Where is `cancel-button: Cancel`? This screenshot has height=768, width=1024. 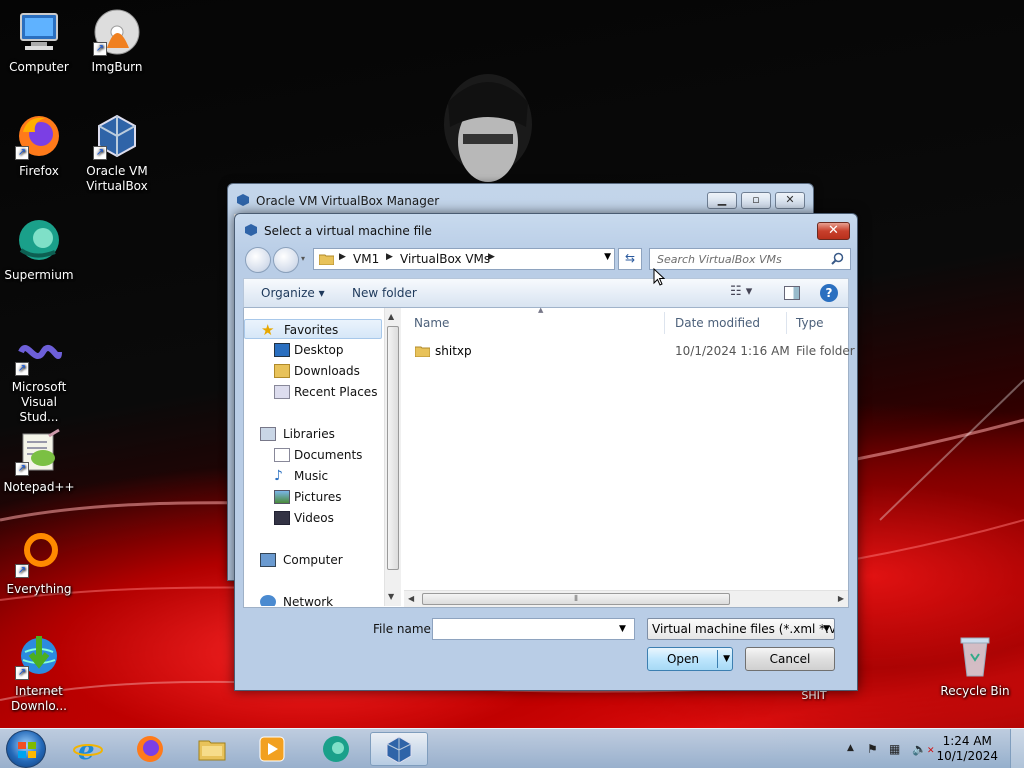 cancel-button: Cancel is located at coordinates (790, 659).